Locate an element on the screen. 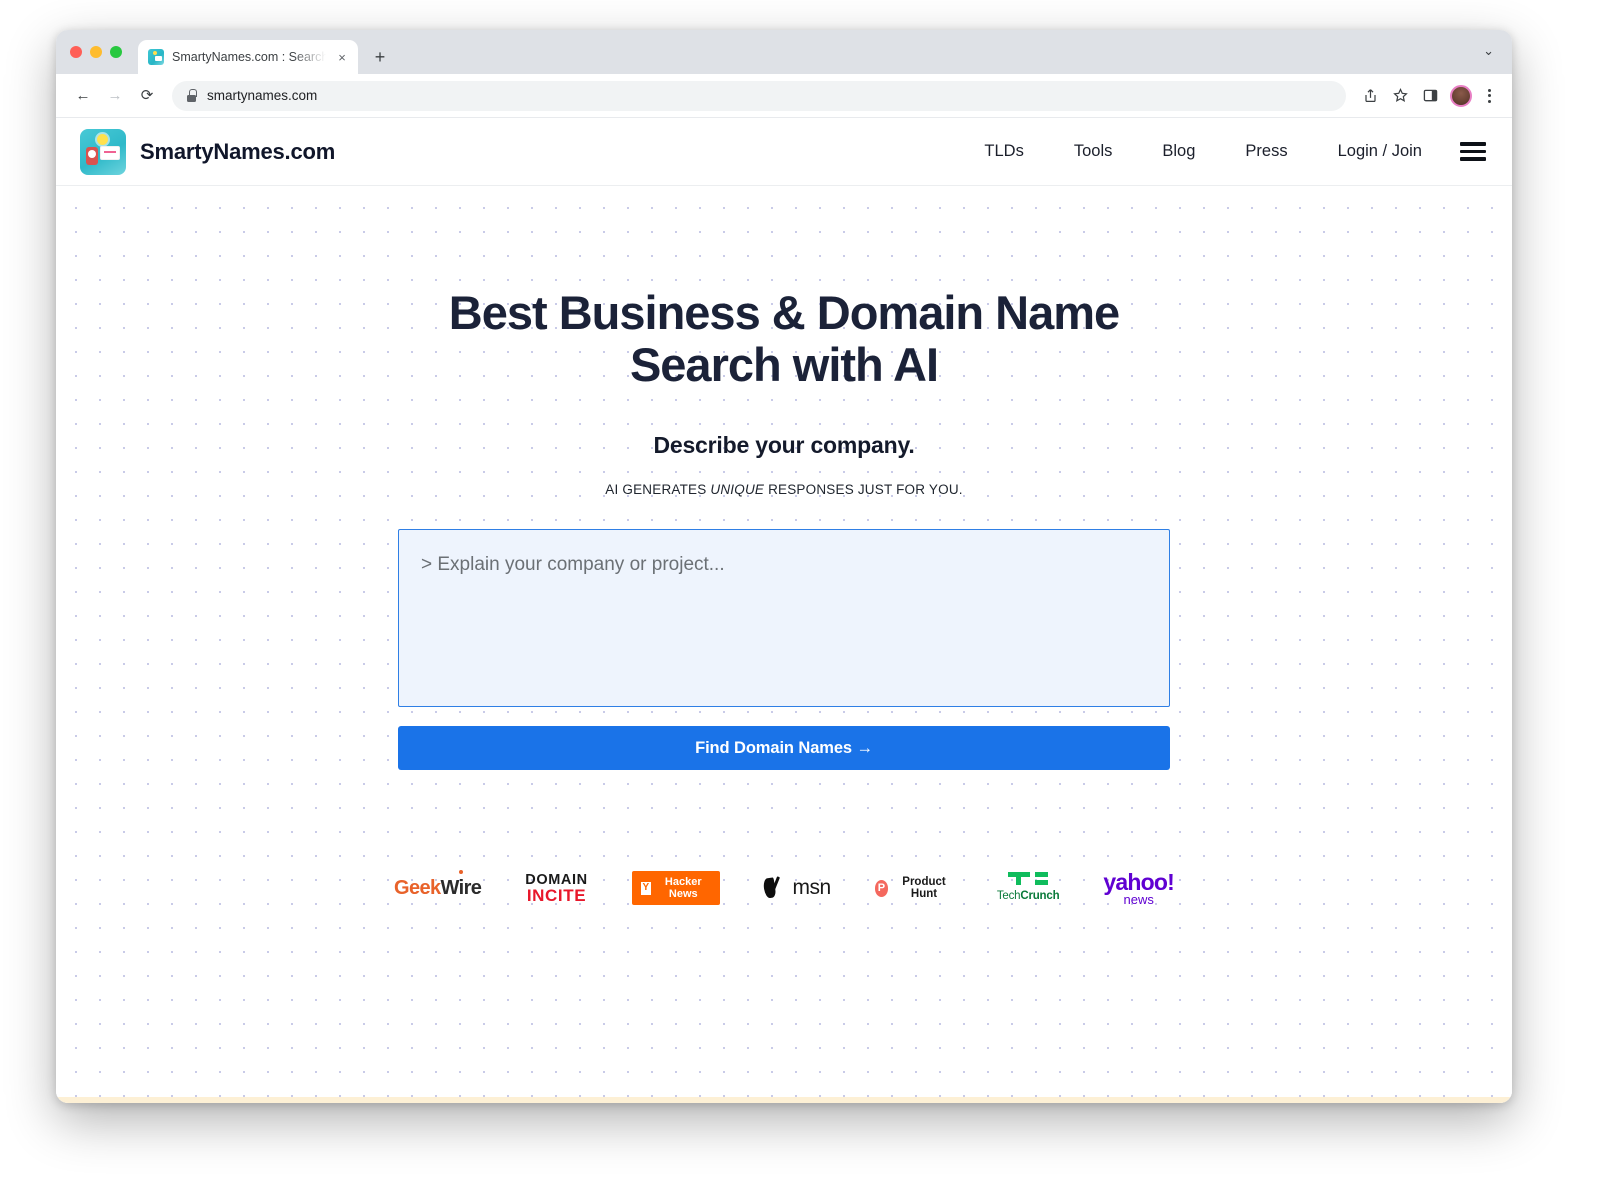  minimize-window-button is located at coordinates (96, 52).